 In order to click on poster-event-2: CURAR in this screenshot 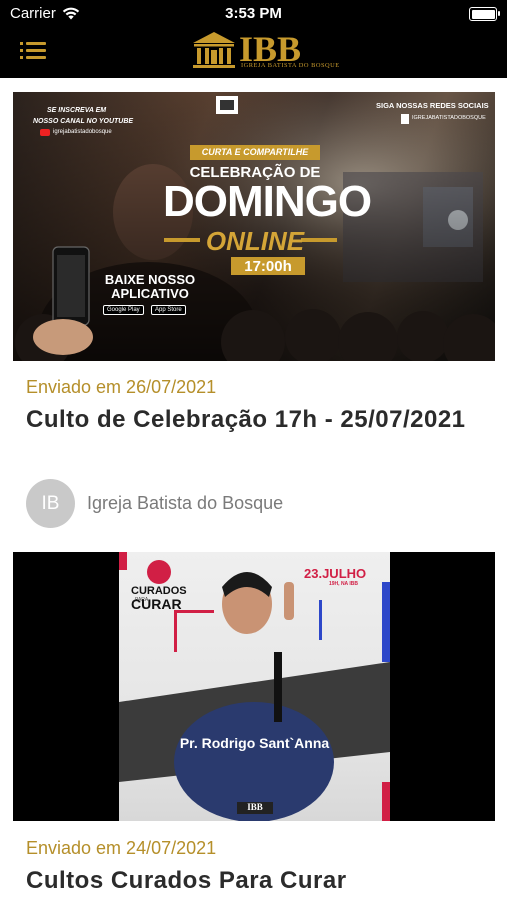, I will do `click(156, 604)`.